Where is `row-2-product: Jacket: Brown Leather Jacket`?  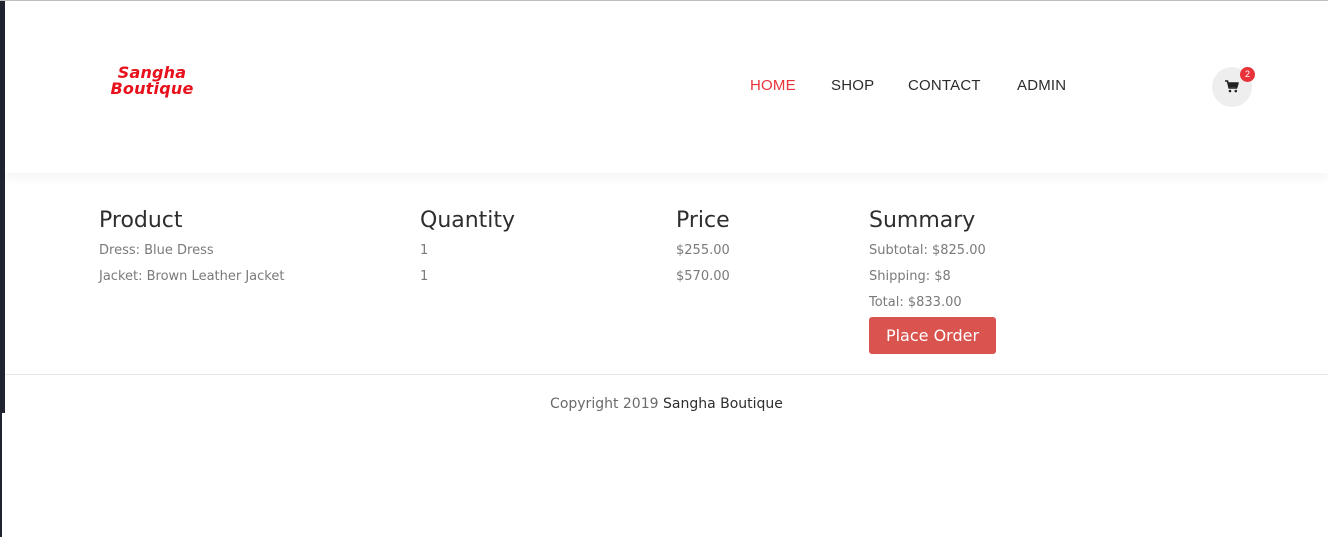 row-2-product: Jacket: Brown Leather Jacket is located at coordinates (192, 276).